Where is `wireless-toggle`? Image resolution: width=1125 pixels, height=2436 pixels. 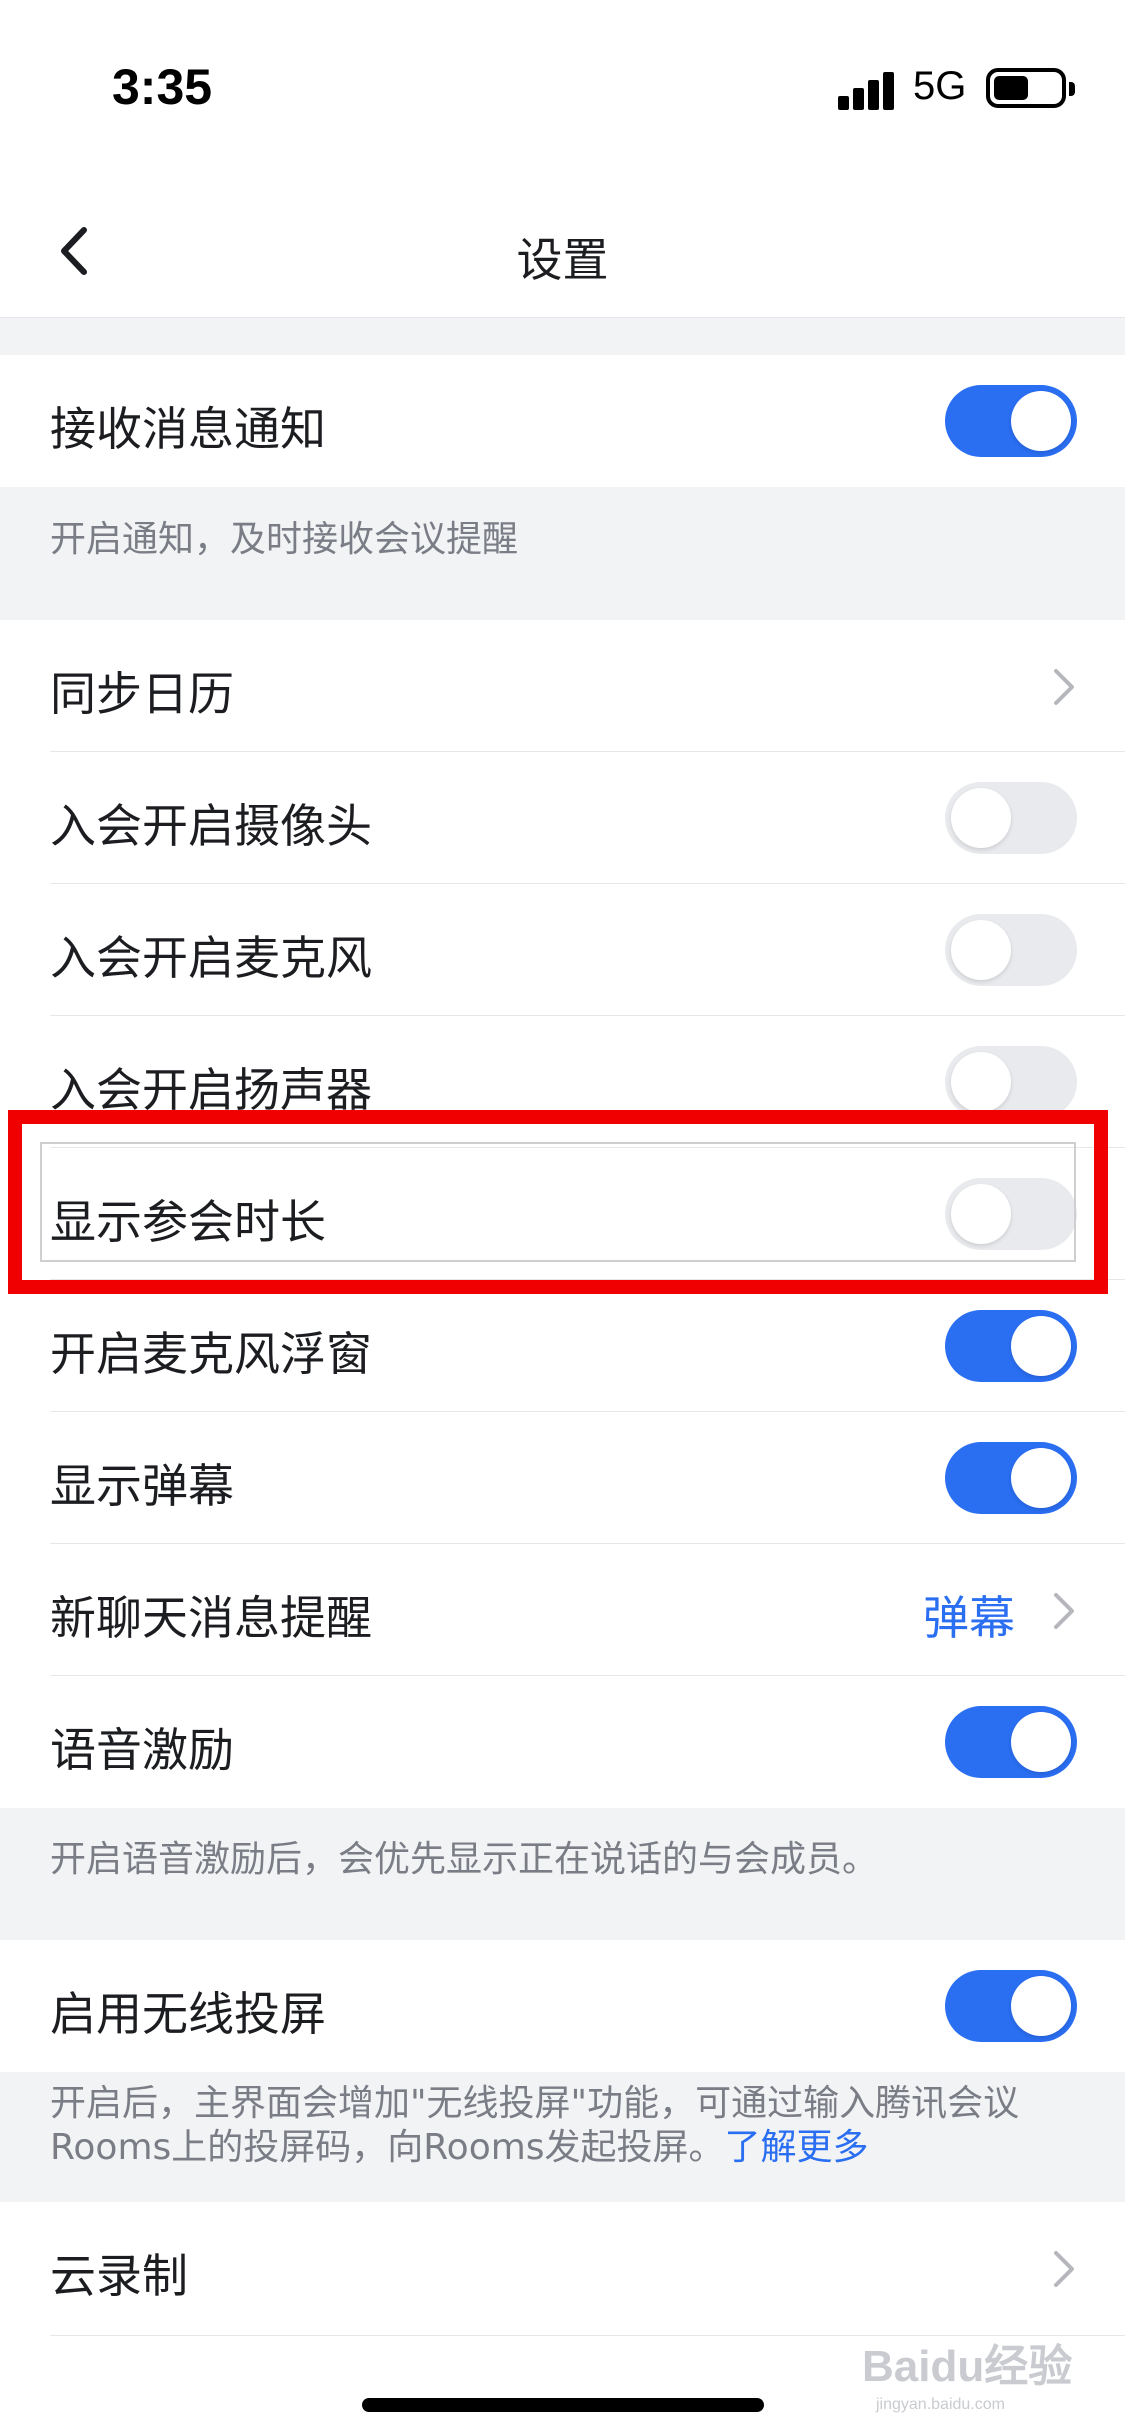
wireless-toggle is located at coordinates (1011, 2006).